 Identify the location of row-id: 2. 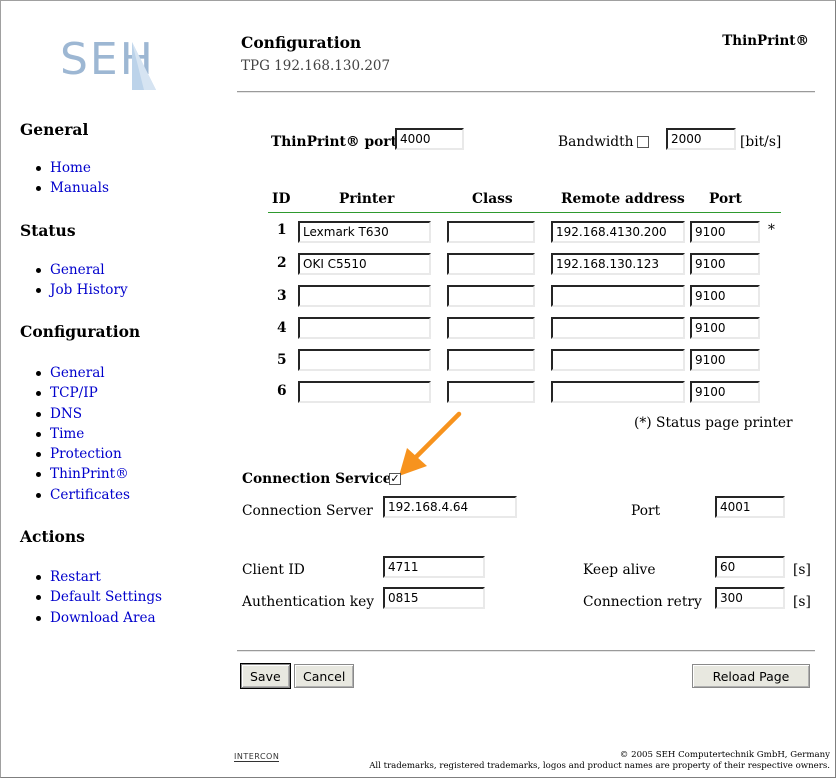
(282, 263).